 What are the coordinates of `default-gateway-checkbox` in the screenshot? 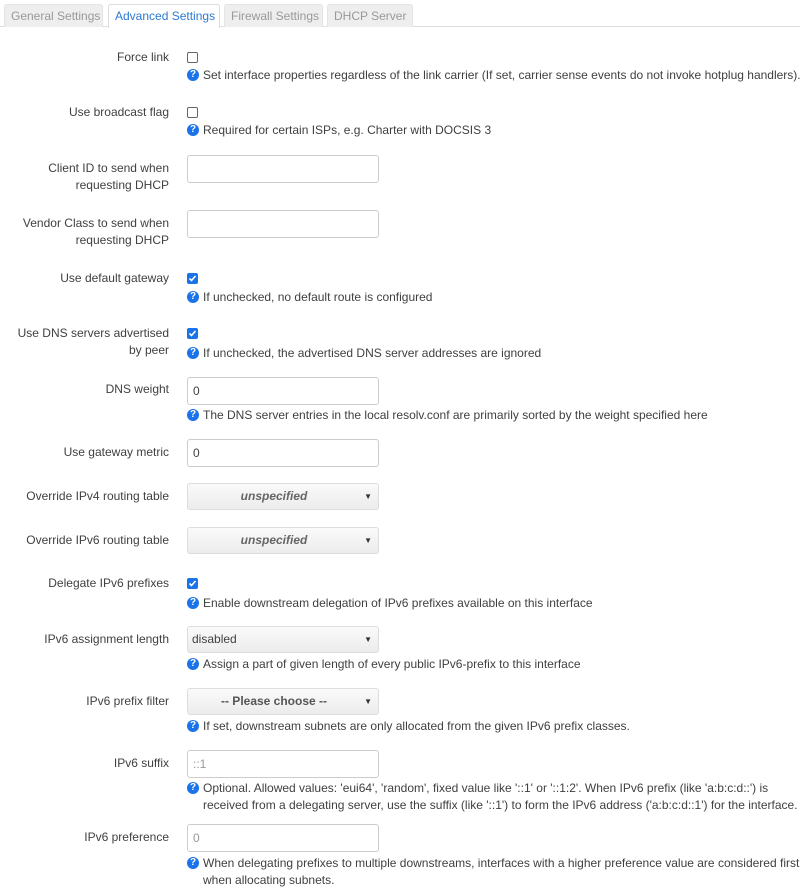 It's located at (192, 278).